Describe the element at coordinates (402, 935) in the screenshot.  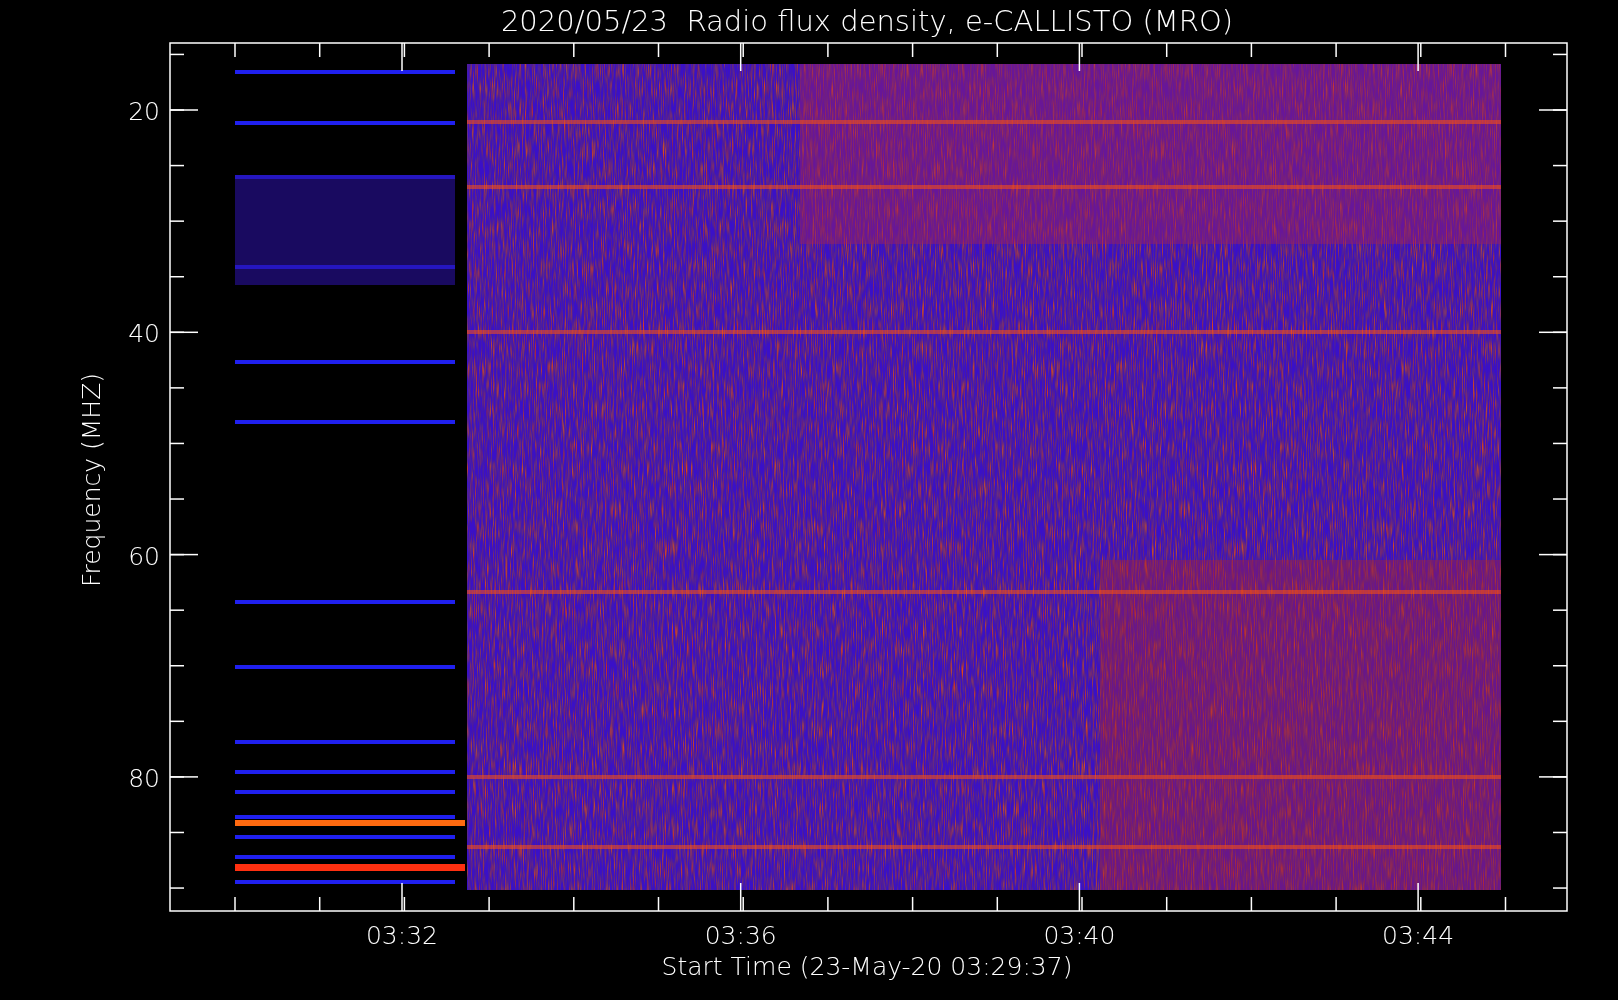
I see `x-tick-label: 03:32` at that location.